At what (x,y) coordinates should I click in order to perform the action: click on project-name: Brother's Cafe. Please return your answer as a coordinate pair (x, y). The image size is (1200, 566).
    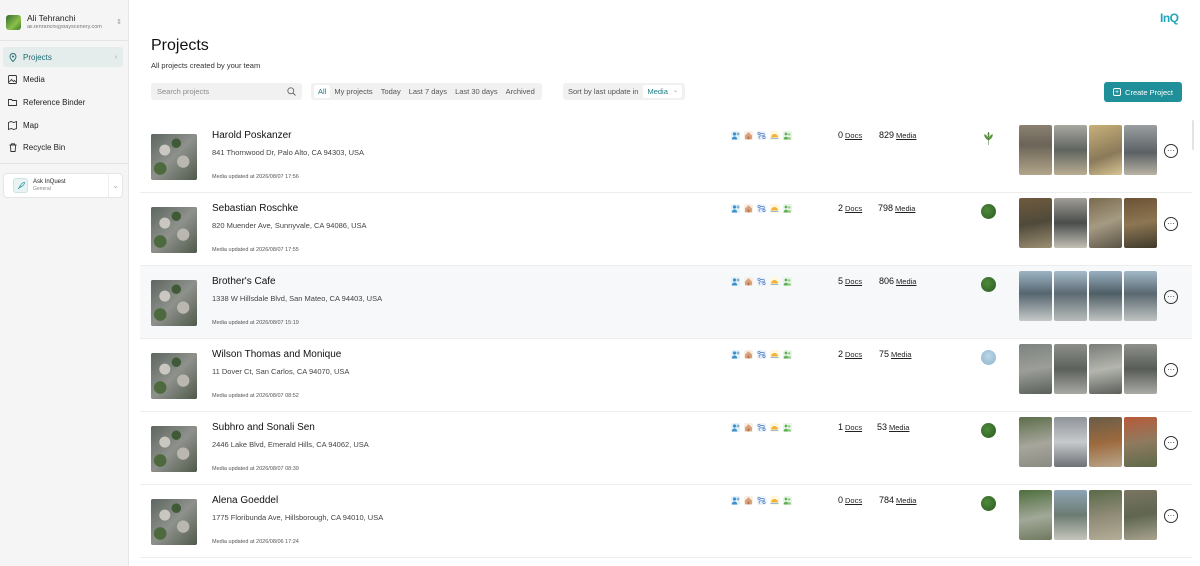
    Looking at the image, I should click on (244, 281).